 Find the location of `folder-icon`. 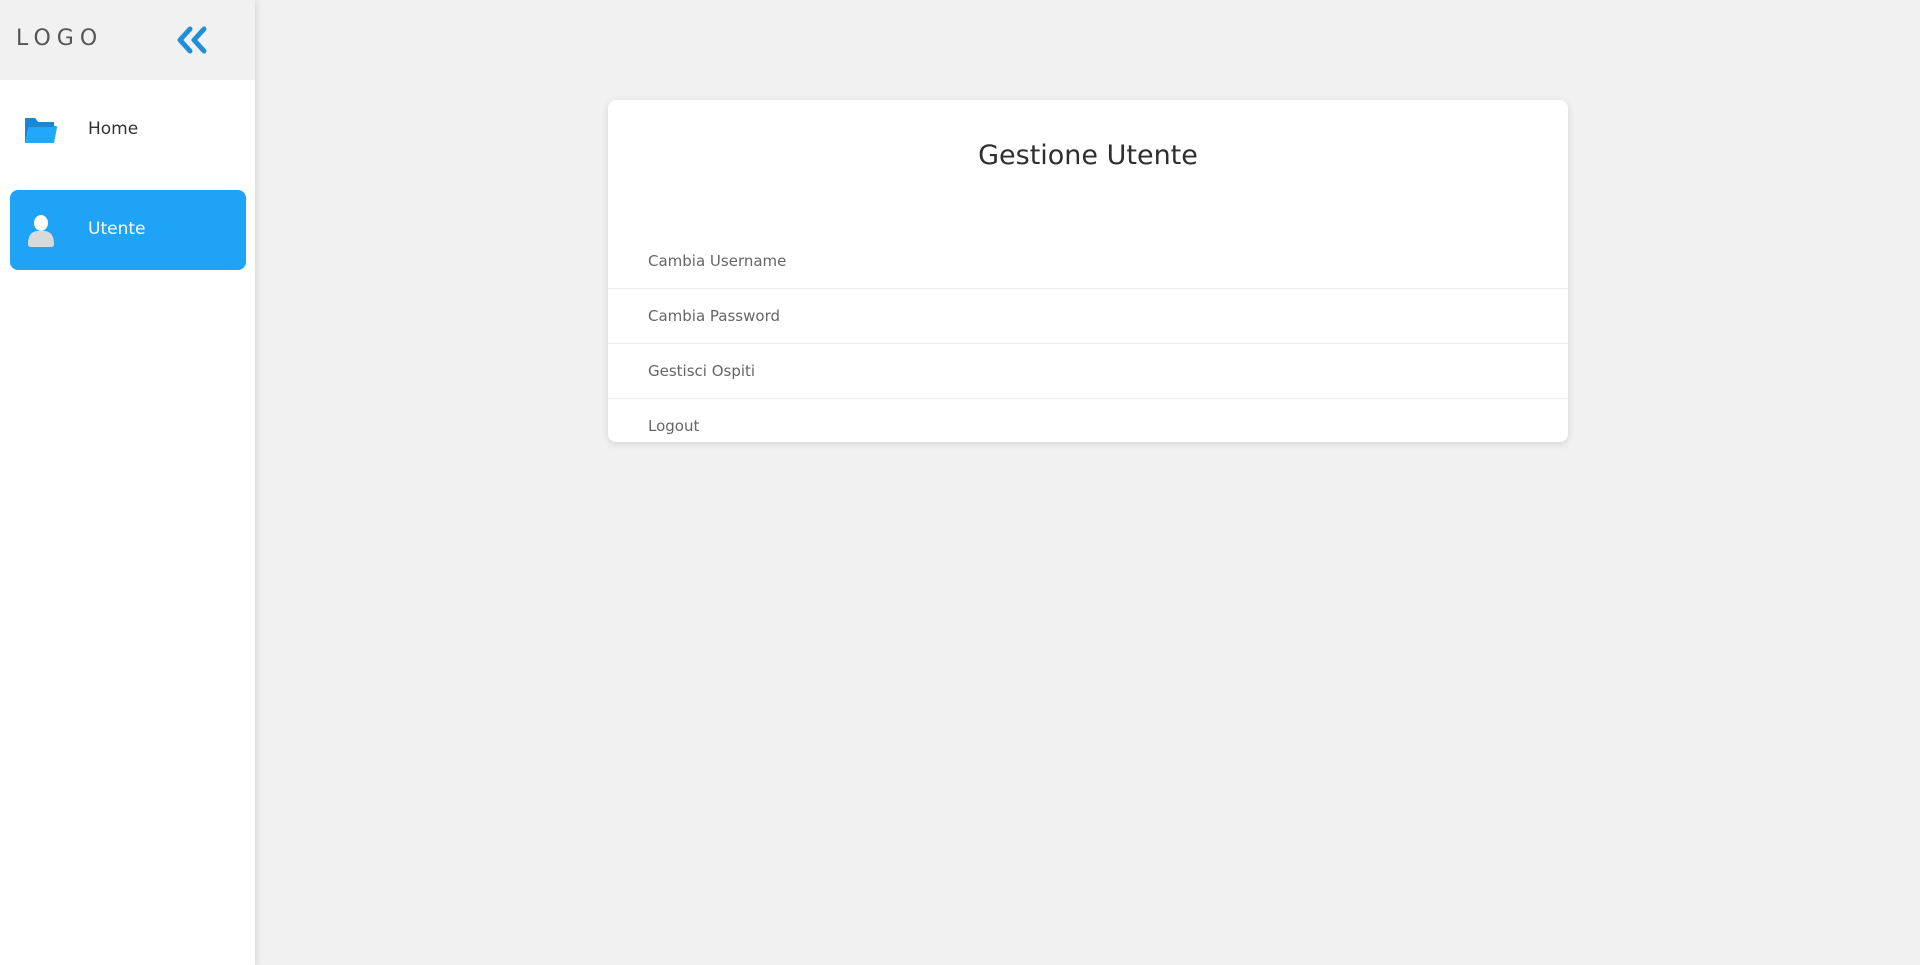

folder-icon is located at coordinates (41, 130).